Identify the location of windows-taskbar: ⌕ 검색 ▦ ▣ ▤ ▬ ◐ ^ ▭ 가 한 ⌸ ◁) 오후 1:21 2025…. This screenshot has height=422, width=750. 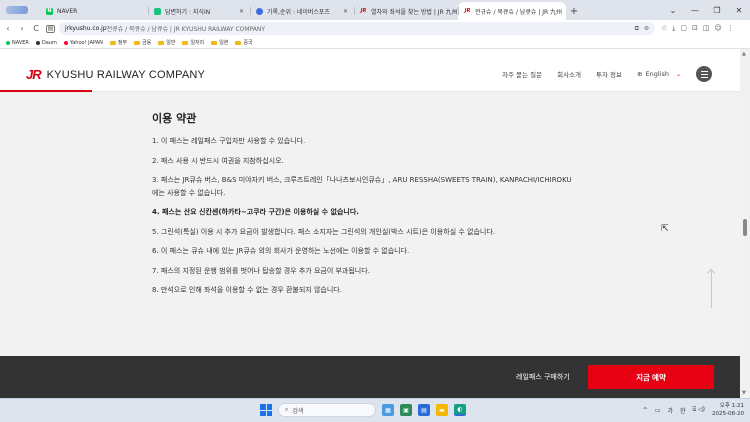
(375, 410).